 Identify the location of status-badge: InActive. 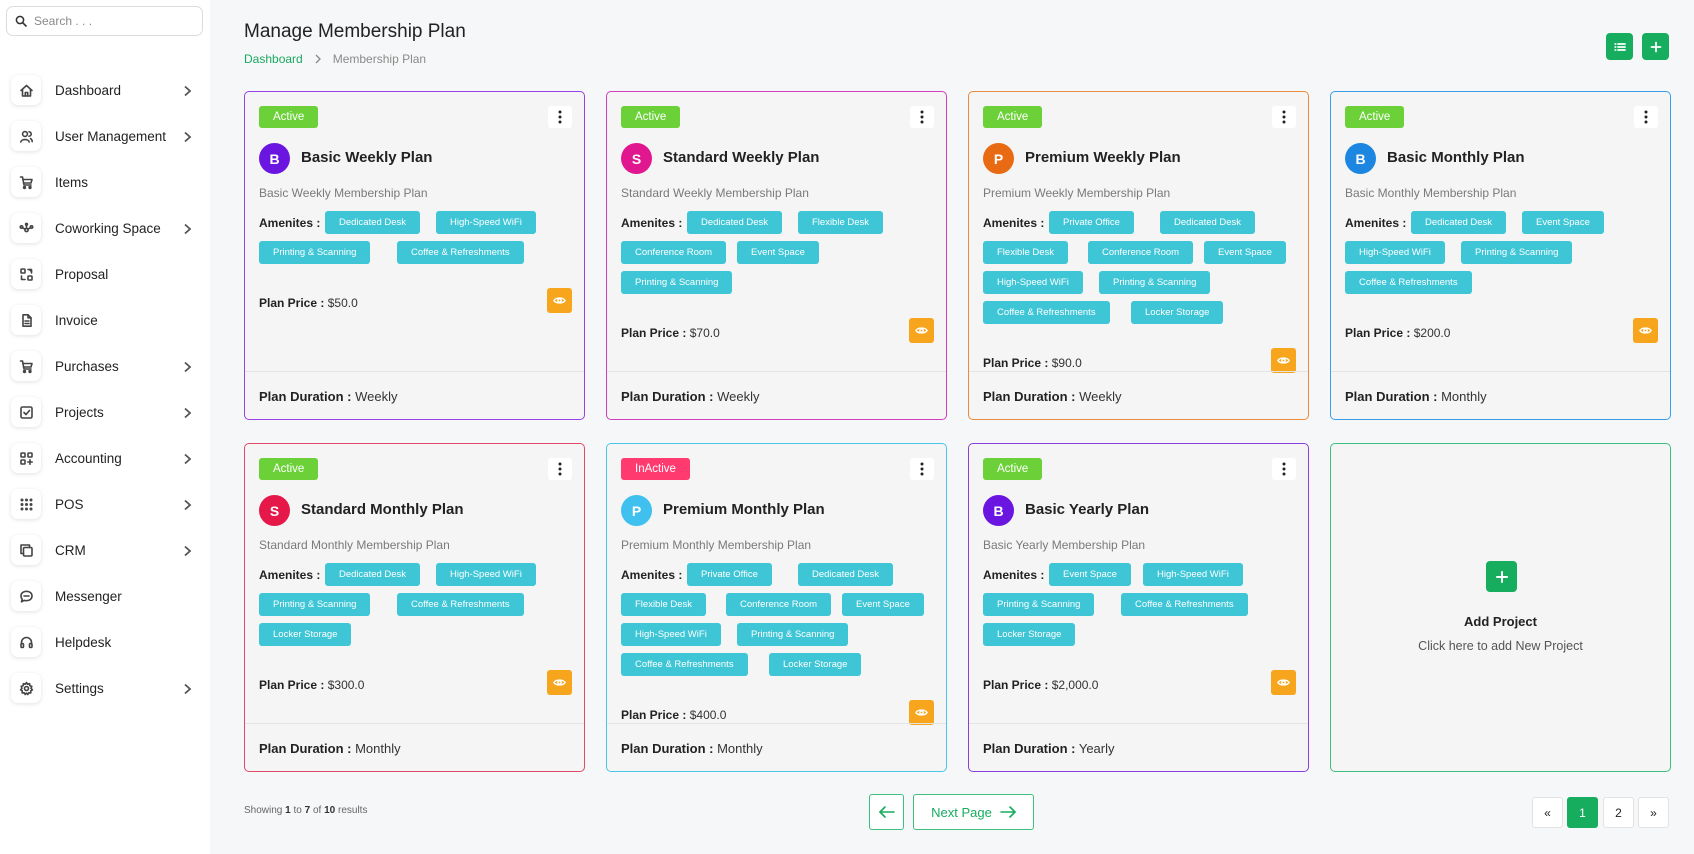
(655, 469).